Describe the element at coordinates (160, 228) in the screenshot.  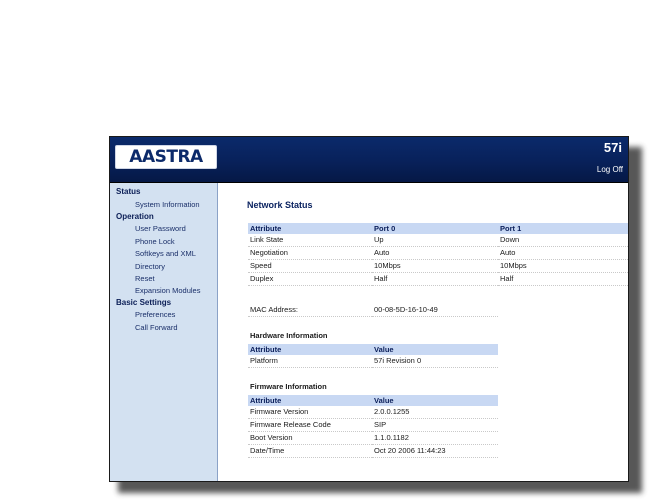
I see `nav-item-user-password: User Password` at that location.